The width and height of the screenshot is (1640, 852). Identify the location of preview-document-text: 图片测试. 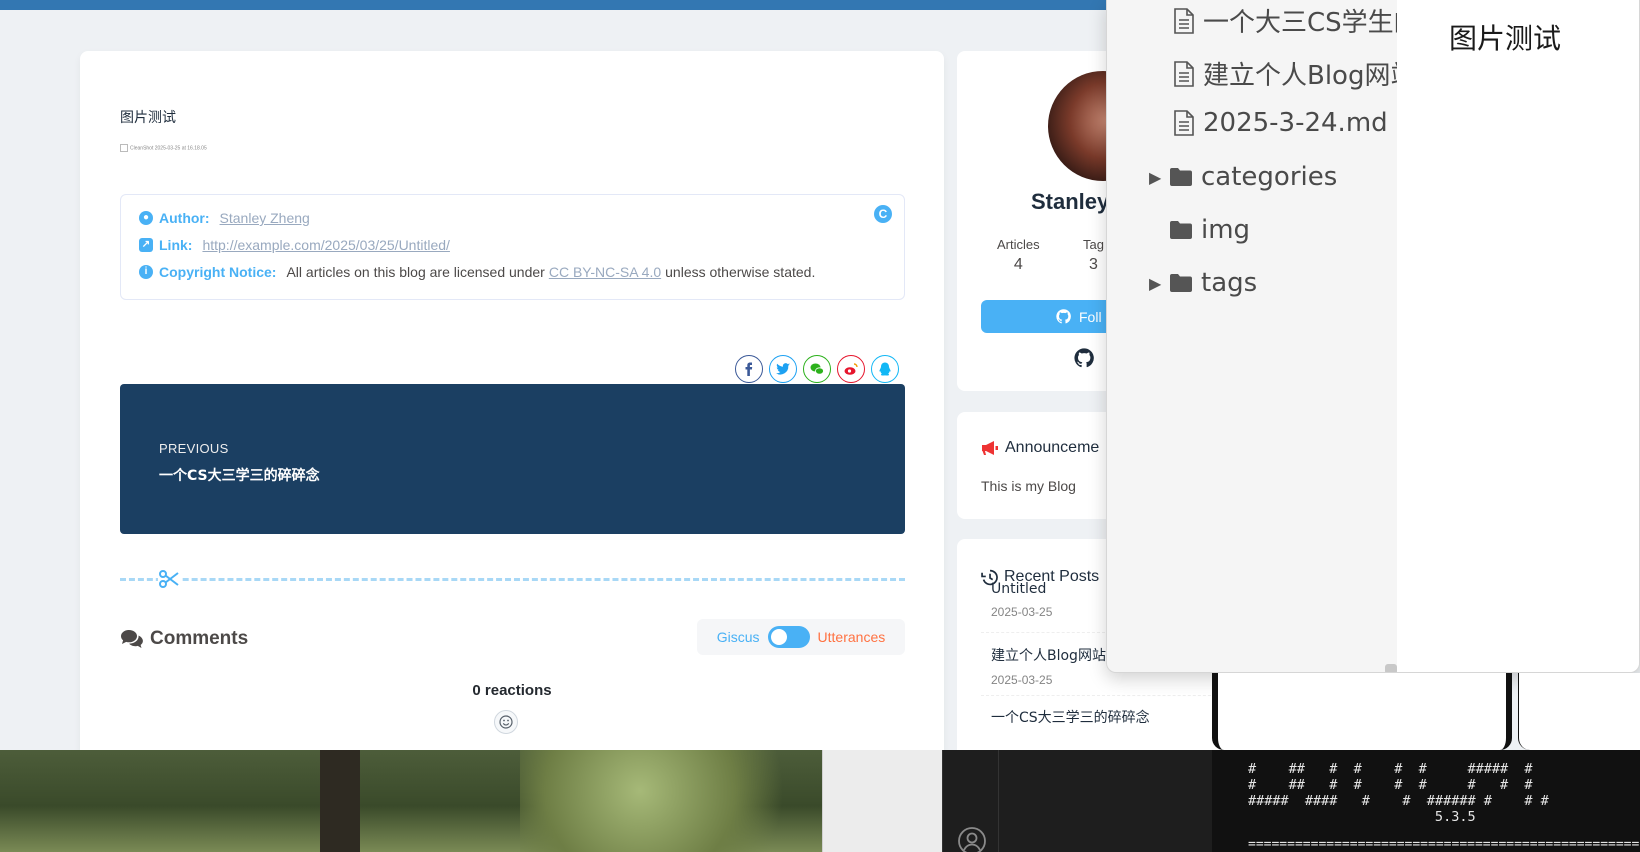
(1505, 38).